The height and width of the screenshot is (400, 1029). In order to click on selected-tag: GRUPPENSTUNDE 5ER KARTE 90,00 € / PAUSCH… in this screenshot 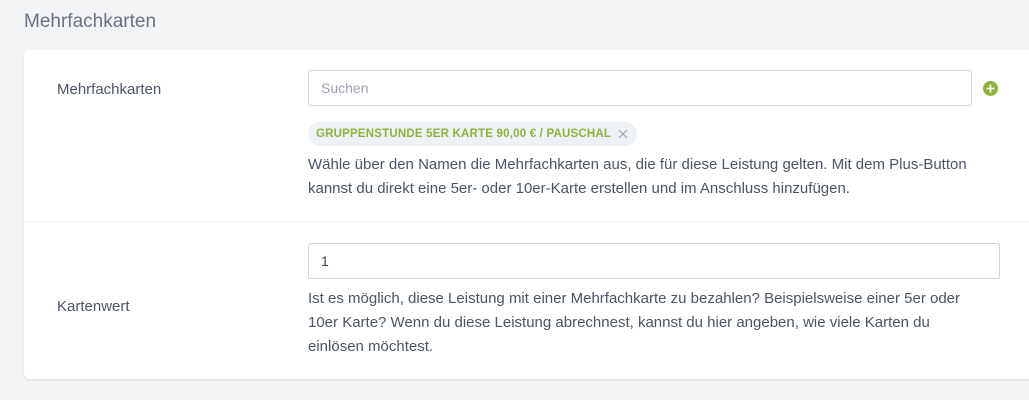, I will do `click(473, 134)`.